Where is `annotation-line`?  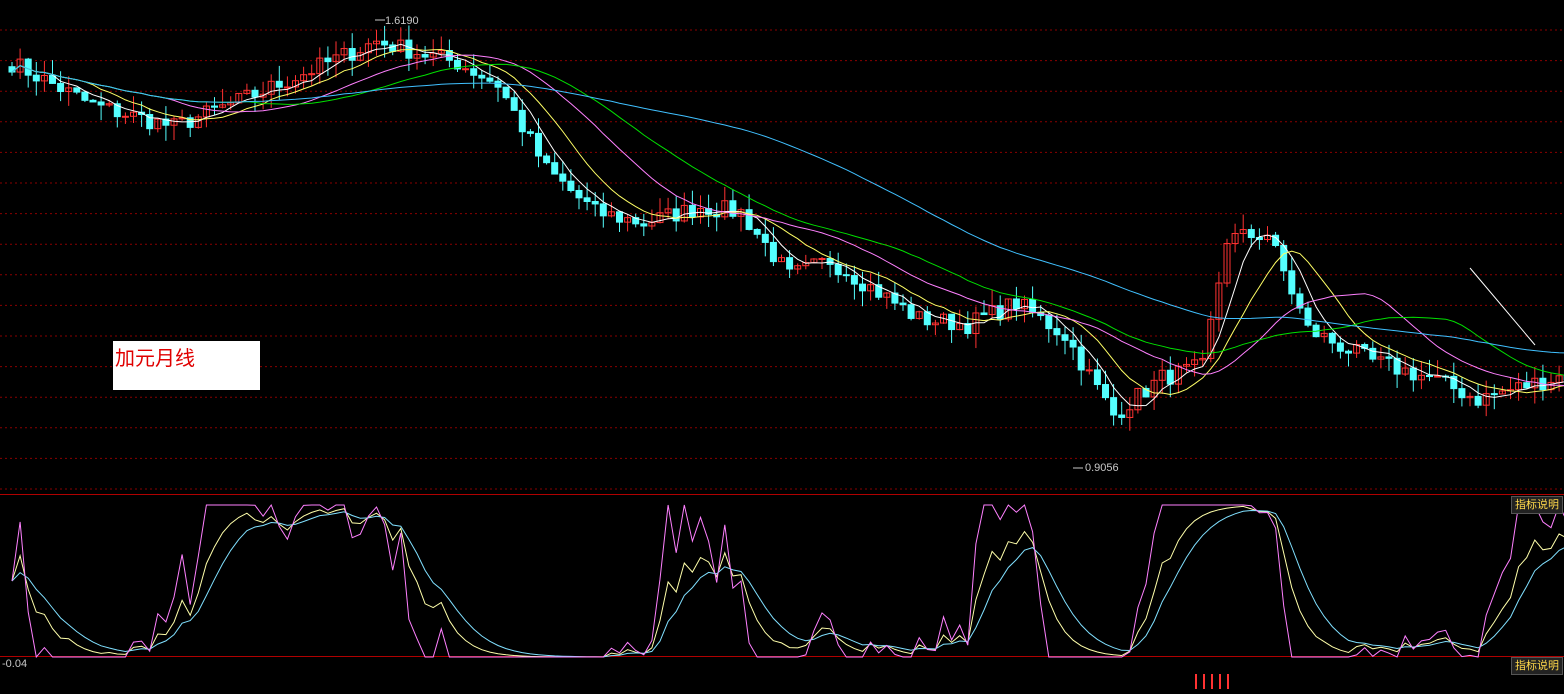 annotation-line is located at coordinates (1502, 306).